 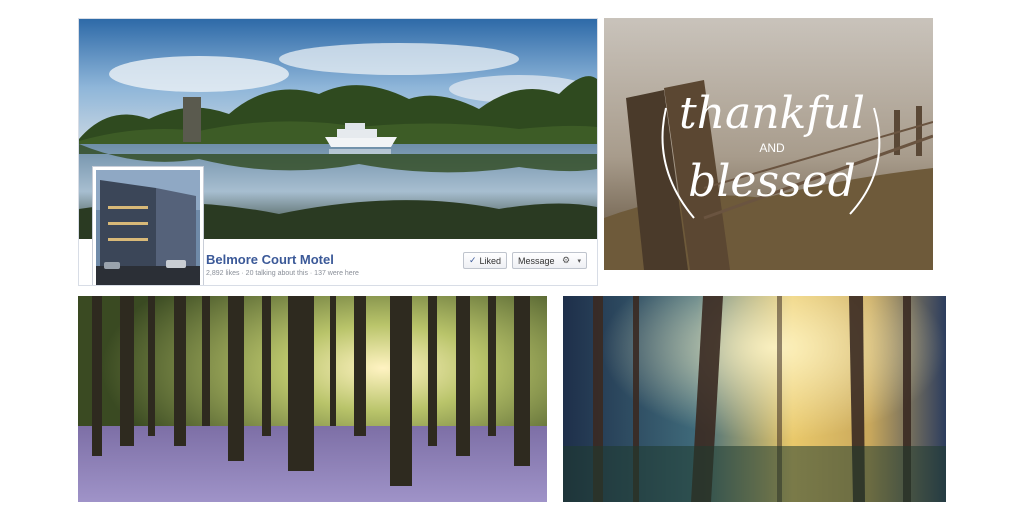 What do you see at coordinates (473, 260) in the screenshot?
I see `check-icon: ✓` at bounding box center [473, 260].